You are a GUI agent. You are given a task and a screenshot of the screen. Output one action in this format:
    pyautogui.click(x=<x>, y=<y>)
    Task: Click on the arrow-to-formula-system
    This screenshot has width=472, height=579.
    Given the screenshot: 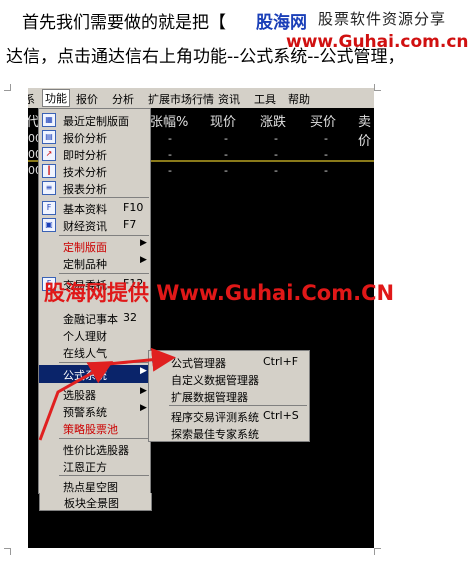 What is the action you would take?
    pyautogui.click(x=76, y=401)
    